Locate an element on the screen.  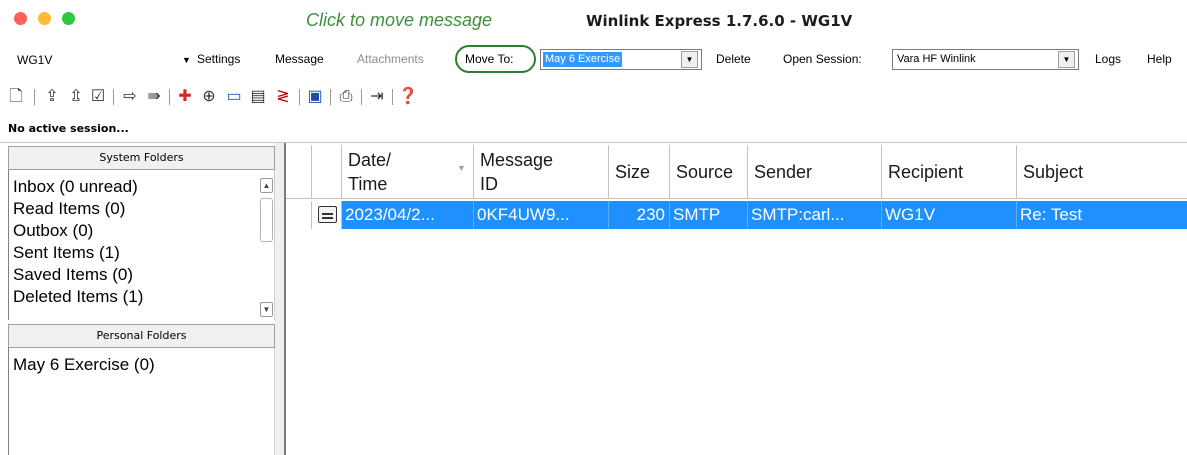
checked-icon: ☑ is located at coordinates (98, 97).